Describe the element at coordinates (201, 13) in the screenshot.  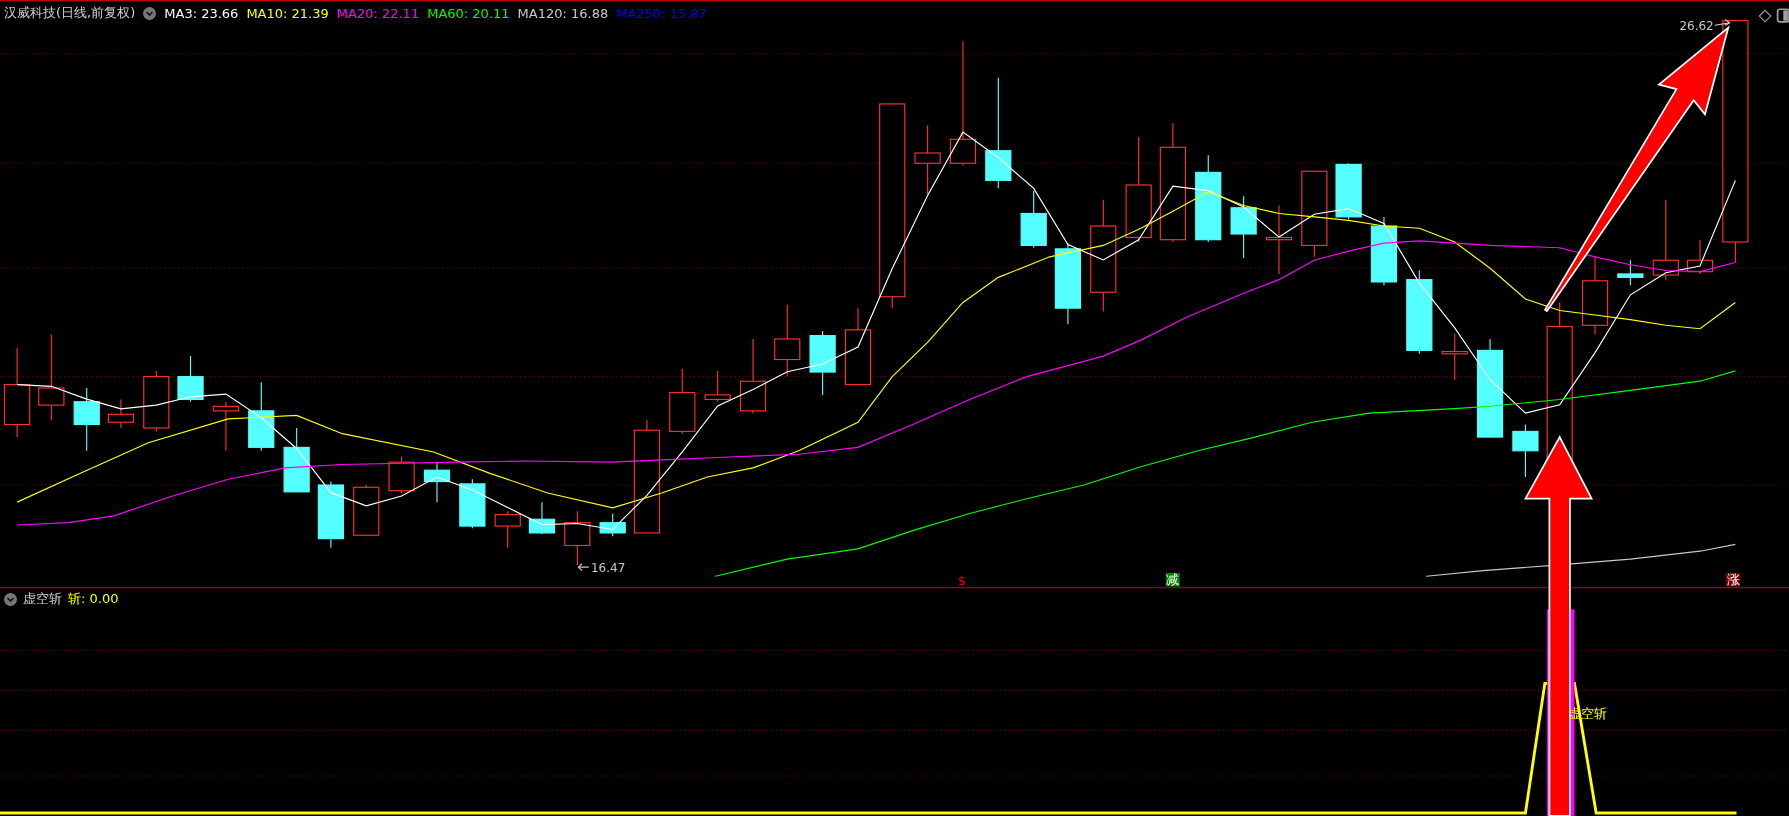
I see `indicator-value: MA3: 23.66` at that location.